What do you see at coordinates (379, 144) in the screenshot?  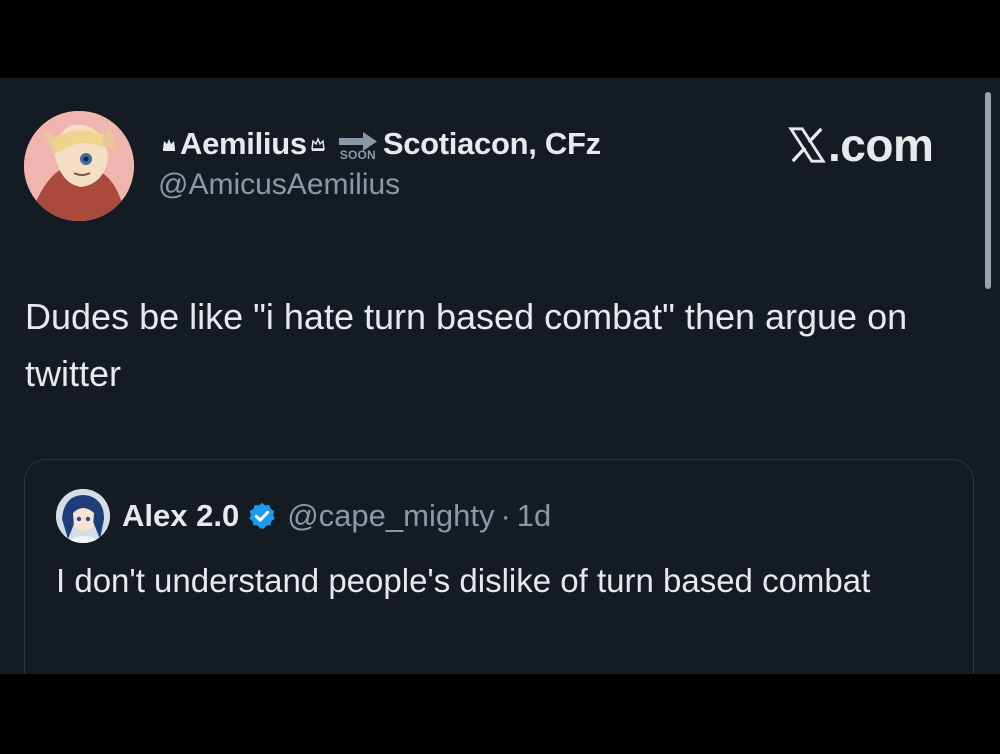 I see `author-name-row: Aemilius SOON Scotiacon, CFz` at bounding box center [379, 144].